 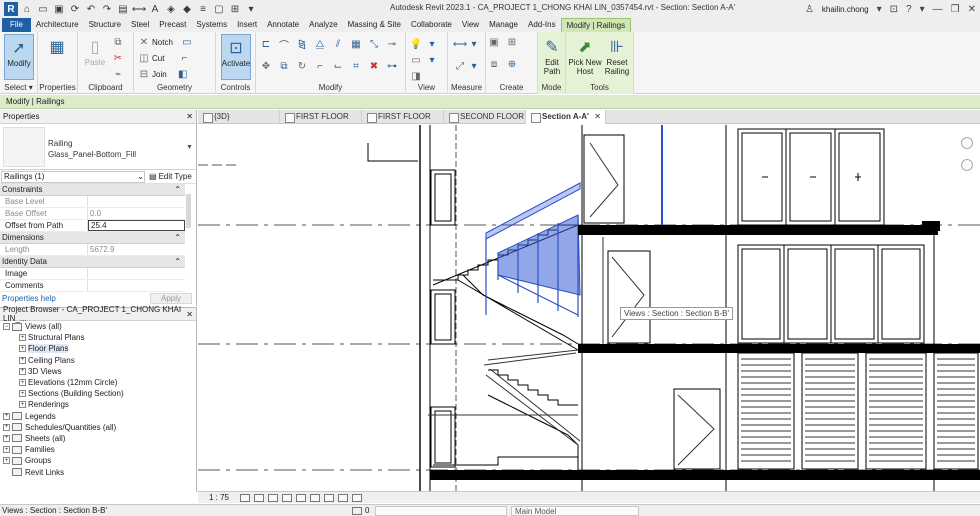 What do you see at coordinates (136, 213) in the screenshot?
I see `property-value: 0.0` at bounding box center [136, 213].